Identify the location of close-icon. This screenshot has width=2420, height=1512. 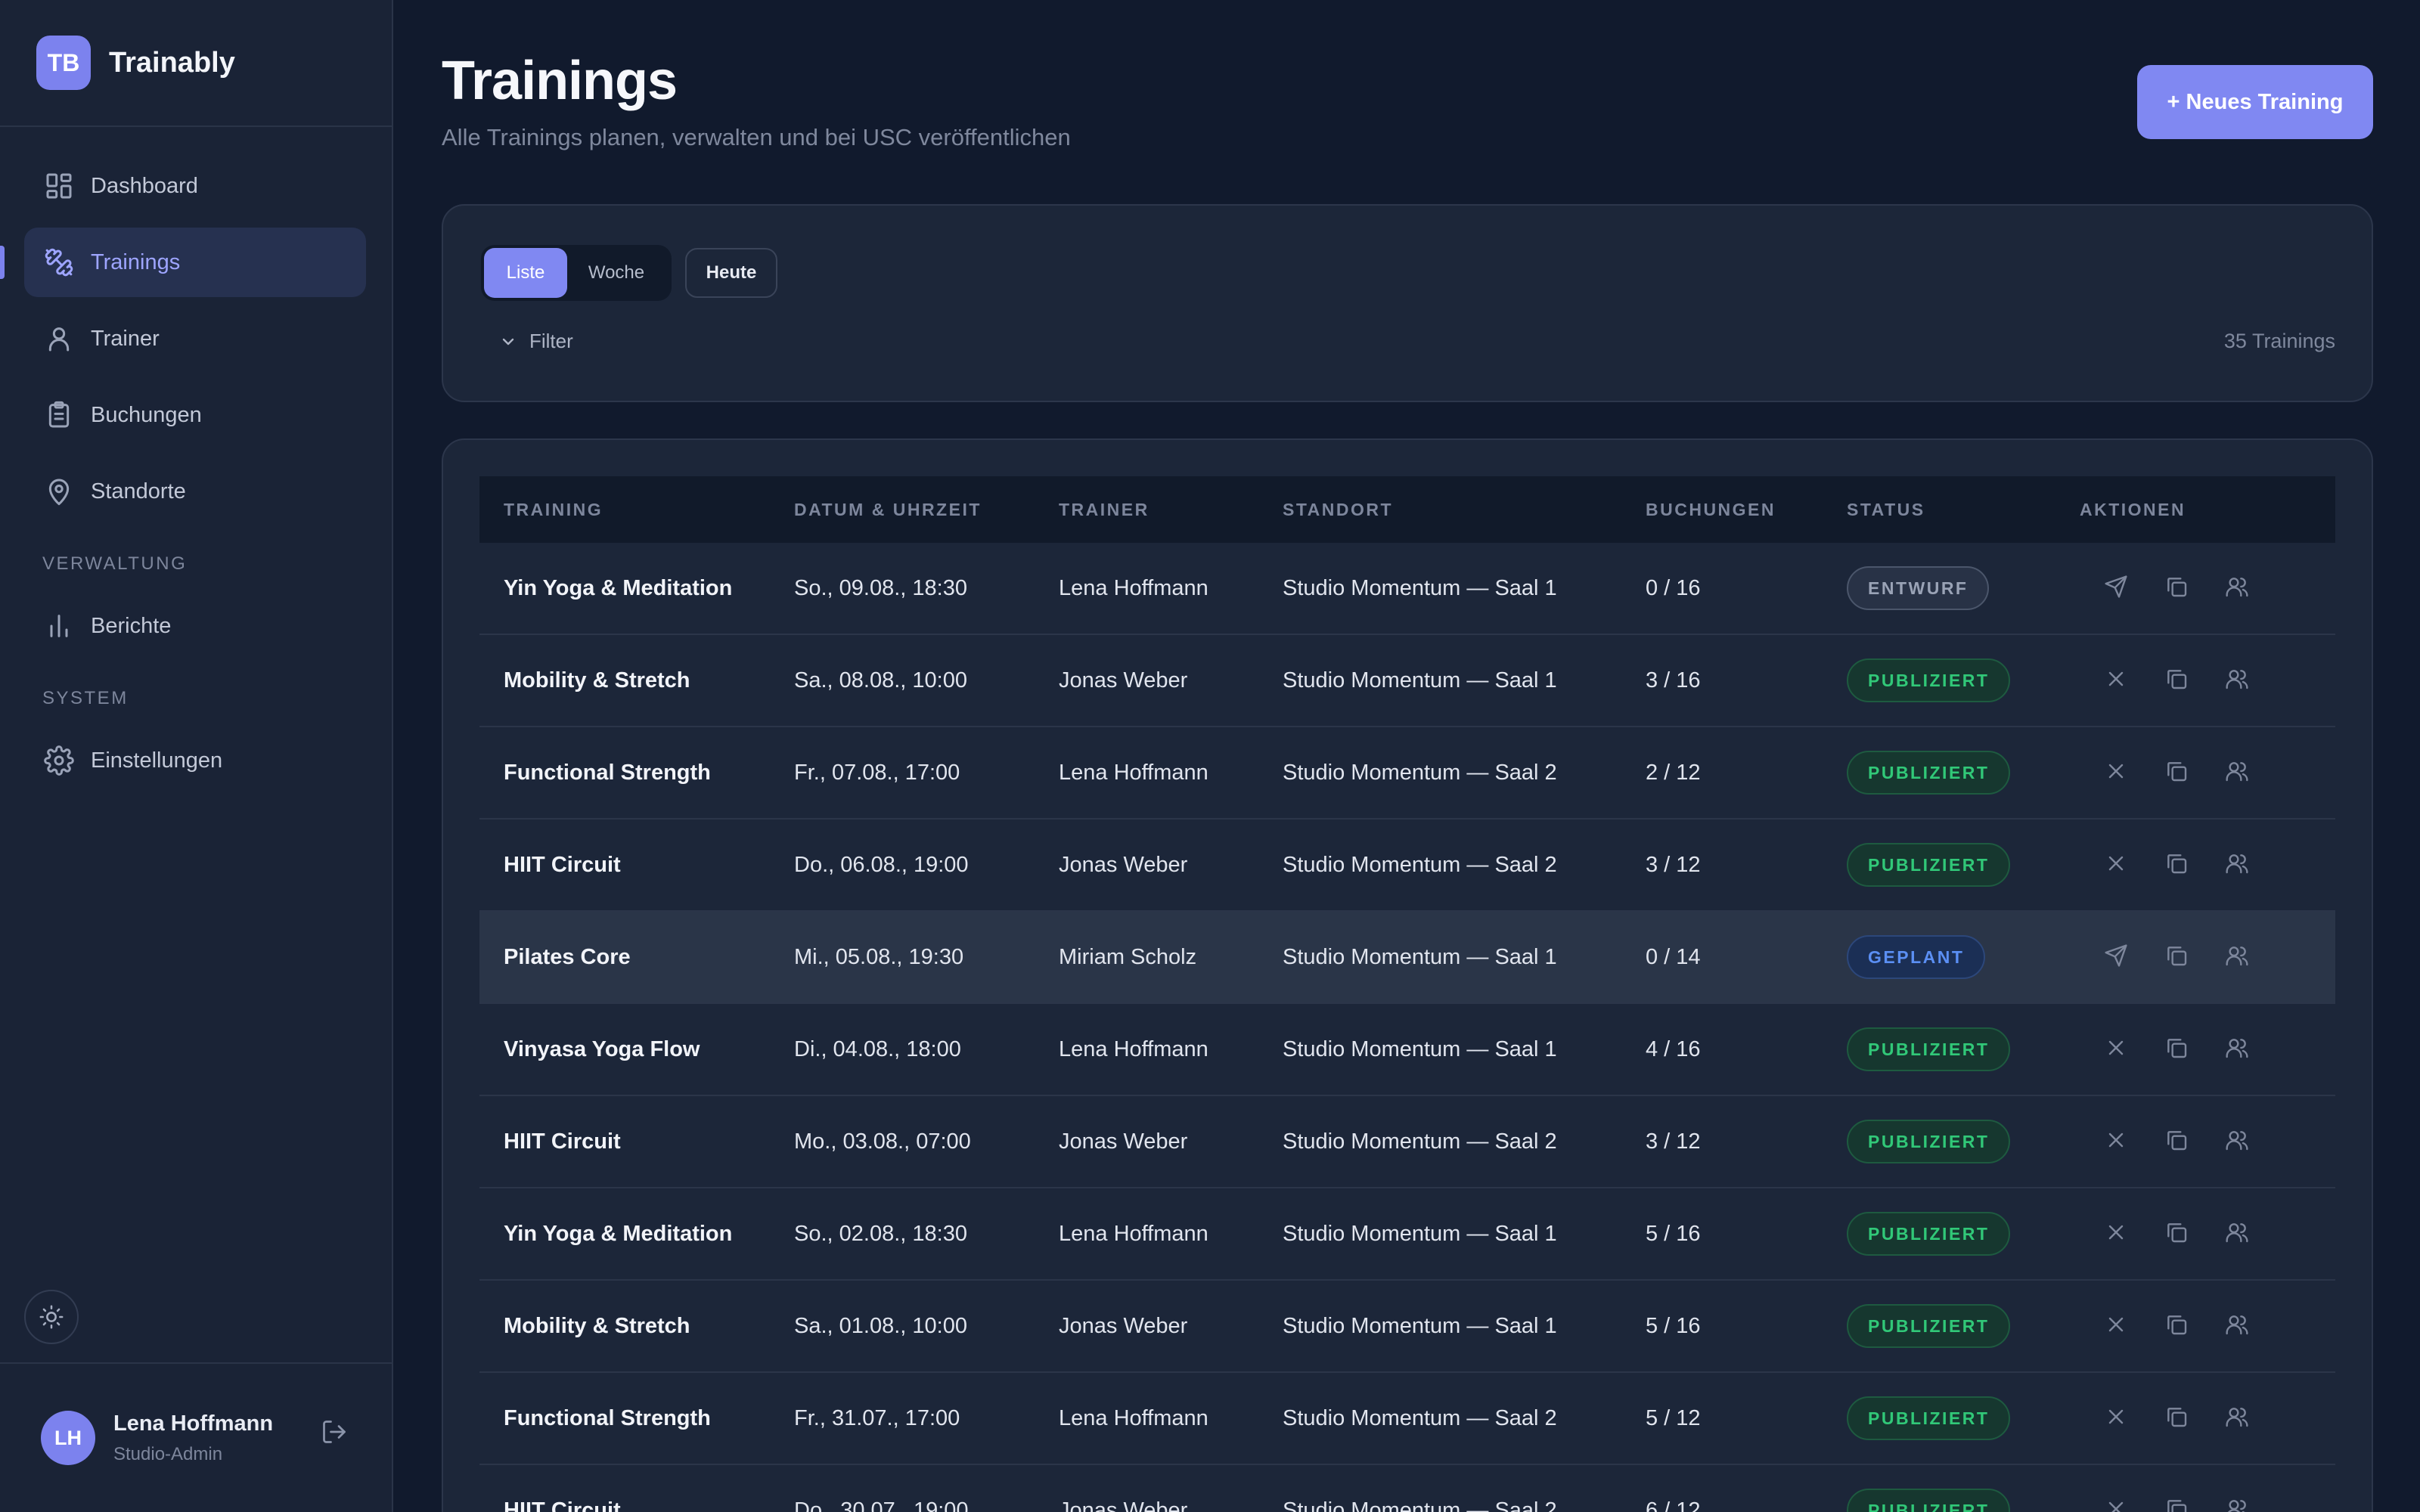
(2116, 1326).